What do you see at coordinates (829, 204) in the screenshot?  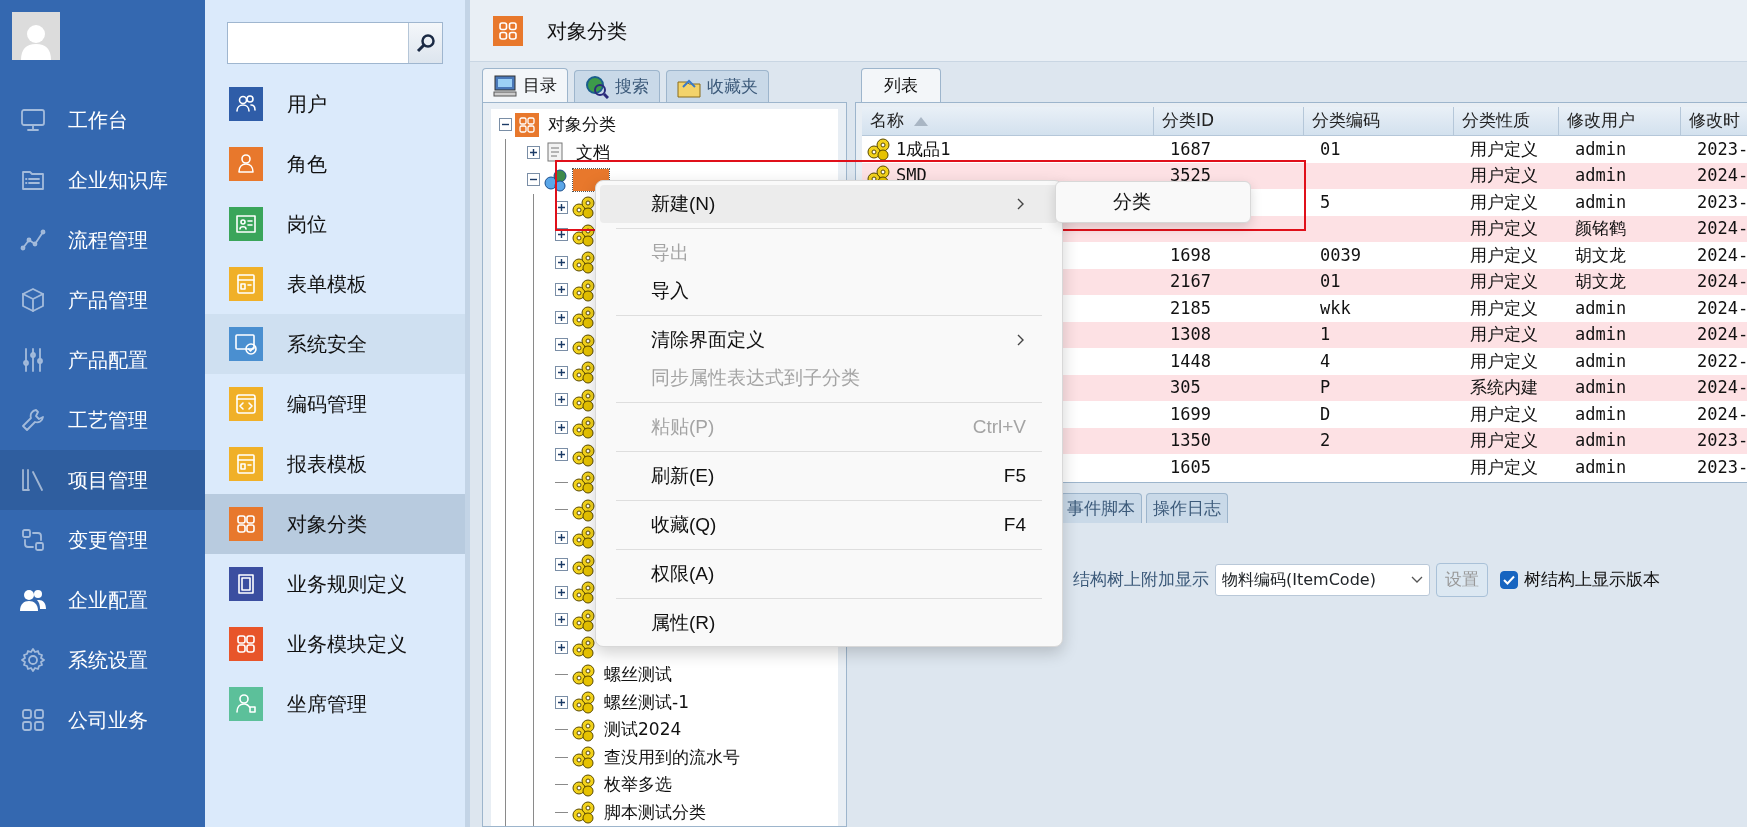 I see `menu-item: 新建(N)` at bounding box center [829, 204].